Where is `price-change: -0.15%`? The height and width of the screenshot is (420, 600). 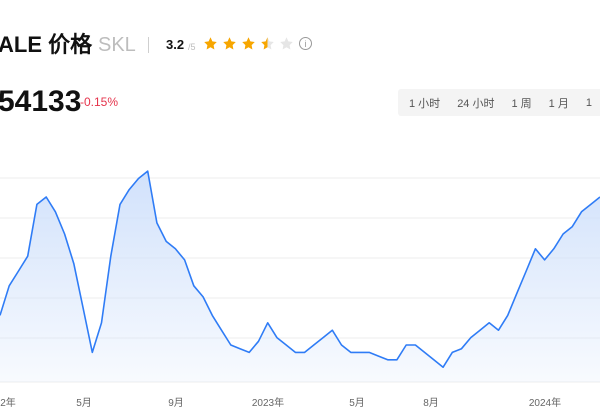 price-change: -0.15% is located at coordinates (99, 102).